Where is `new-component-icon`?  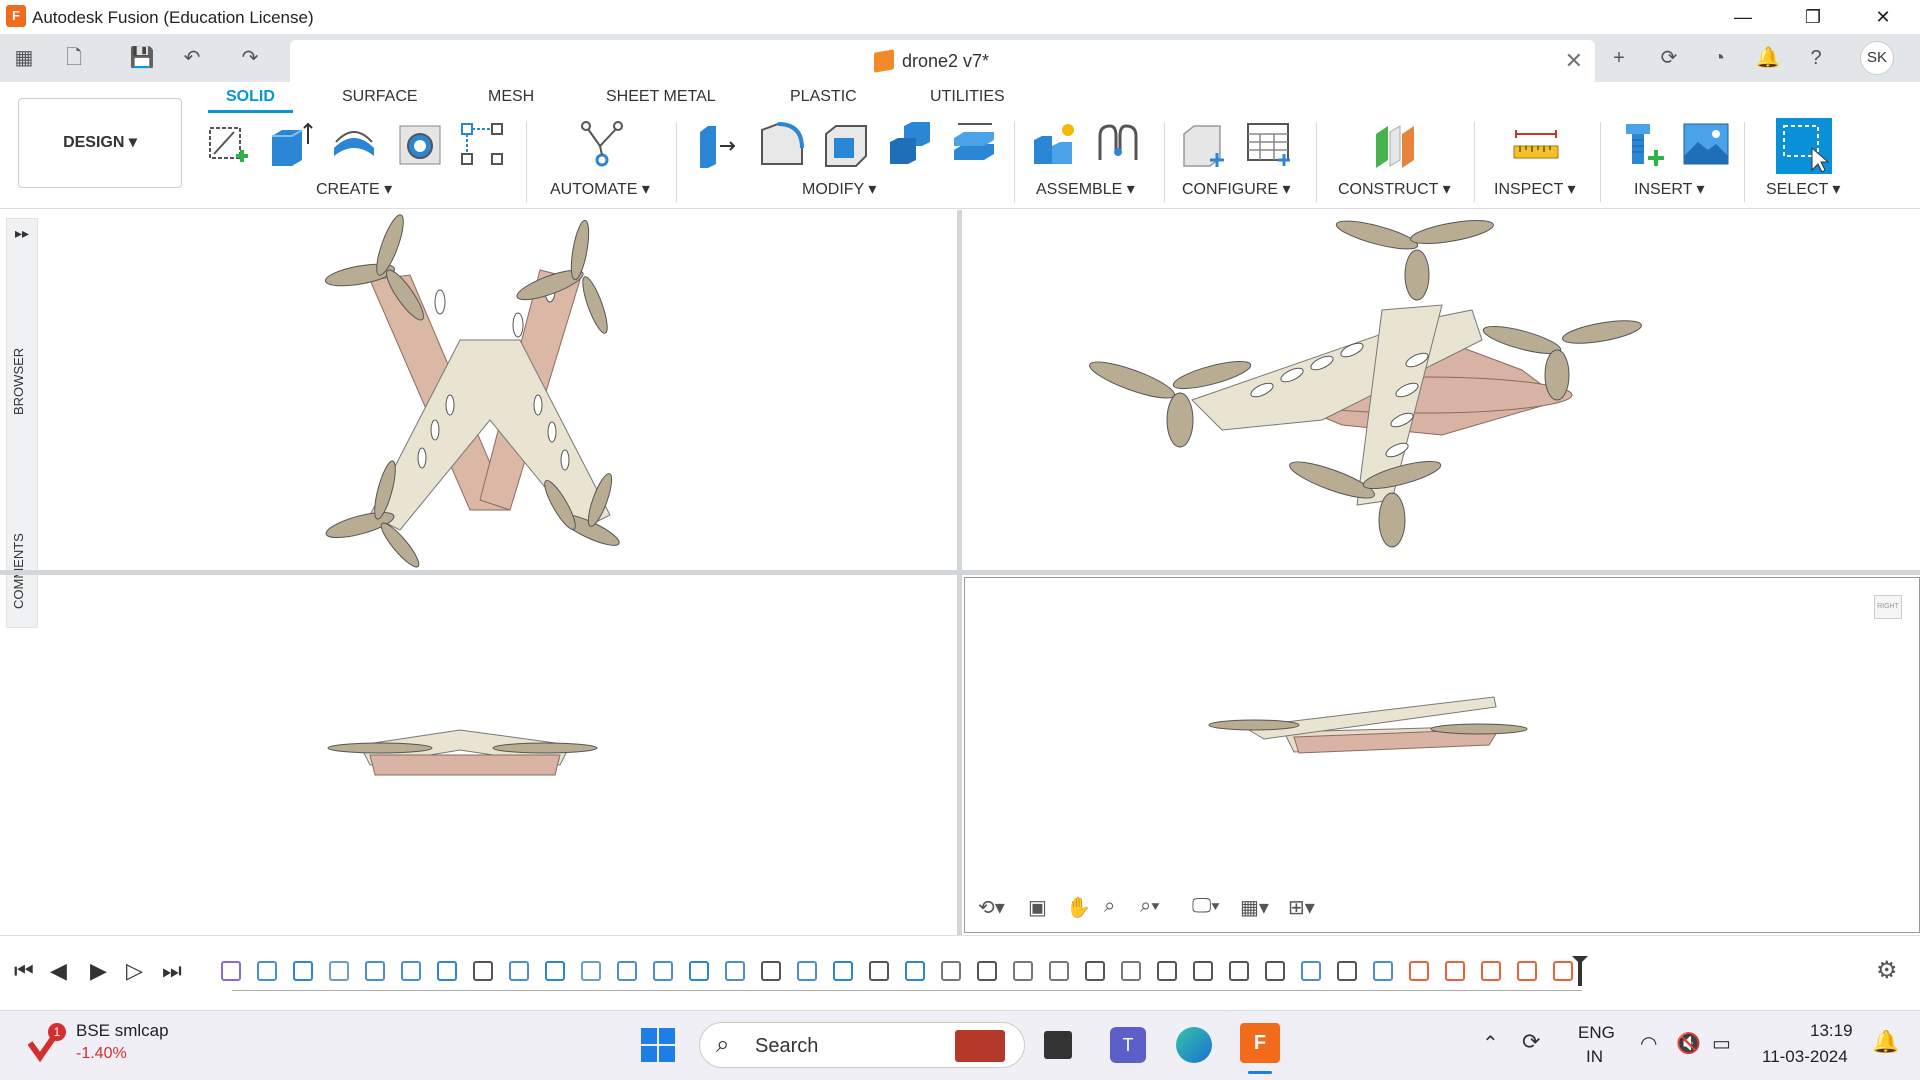 new-component-icon is located at coordinates (1054, 144).